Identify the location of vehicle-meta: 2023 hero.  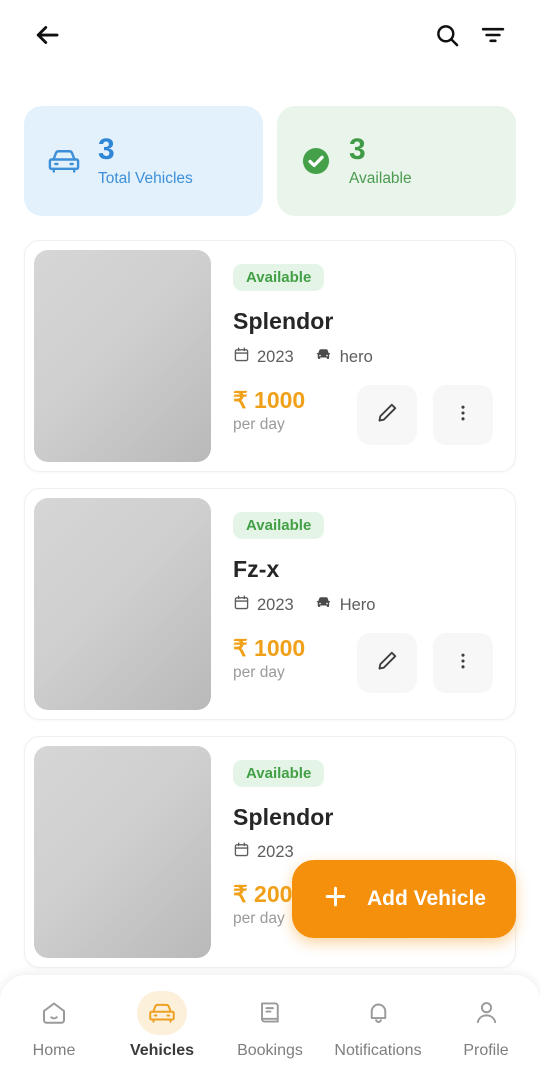
(363, 357).